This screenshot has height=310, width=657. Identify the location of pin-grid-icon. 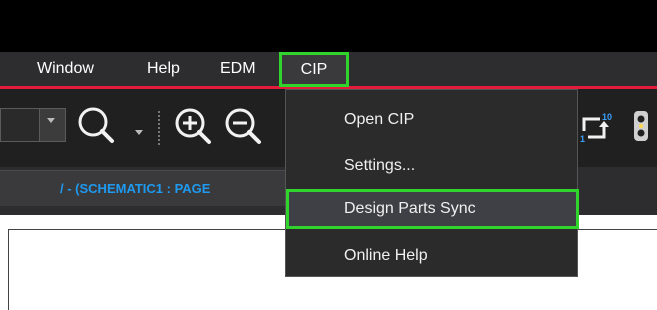
(642, 126).